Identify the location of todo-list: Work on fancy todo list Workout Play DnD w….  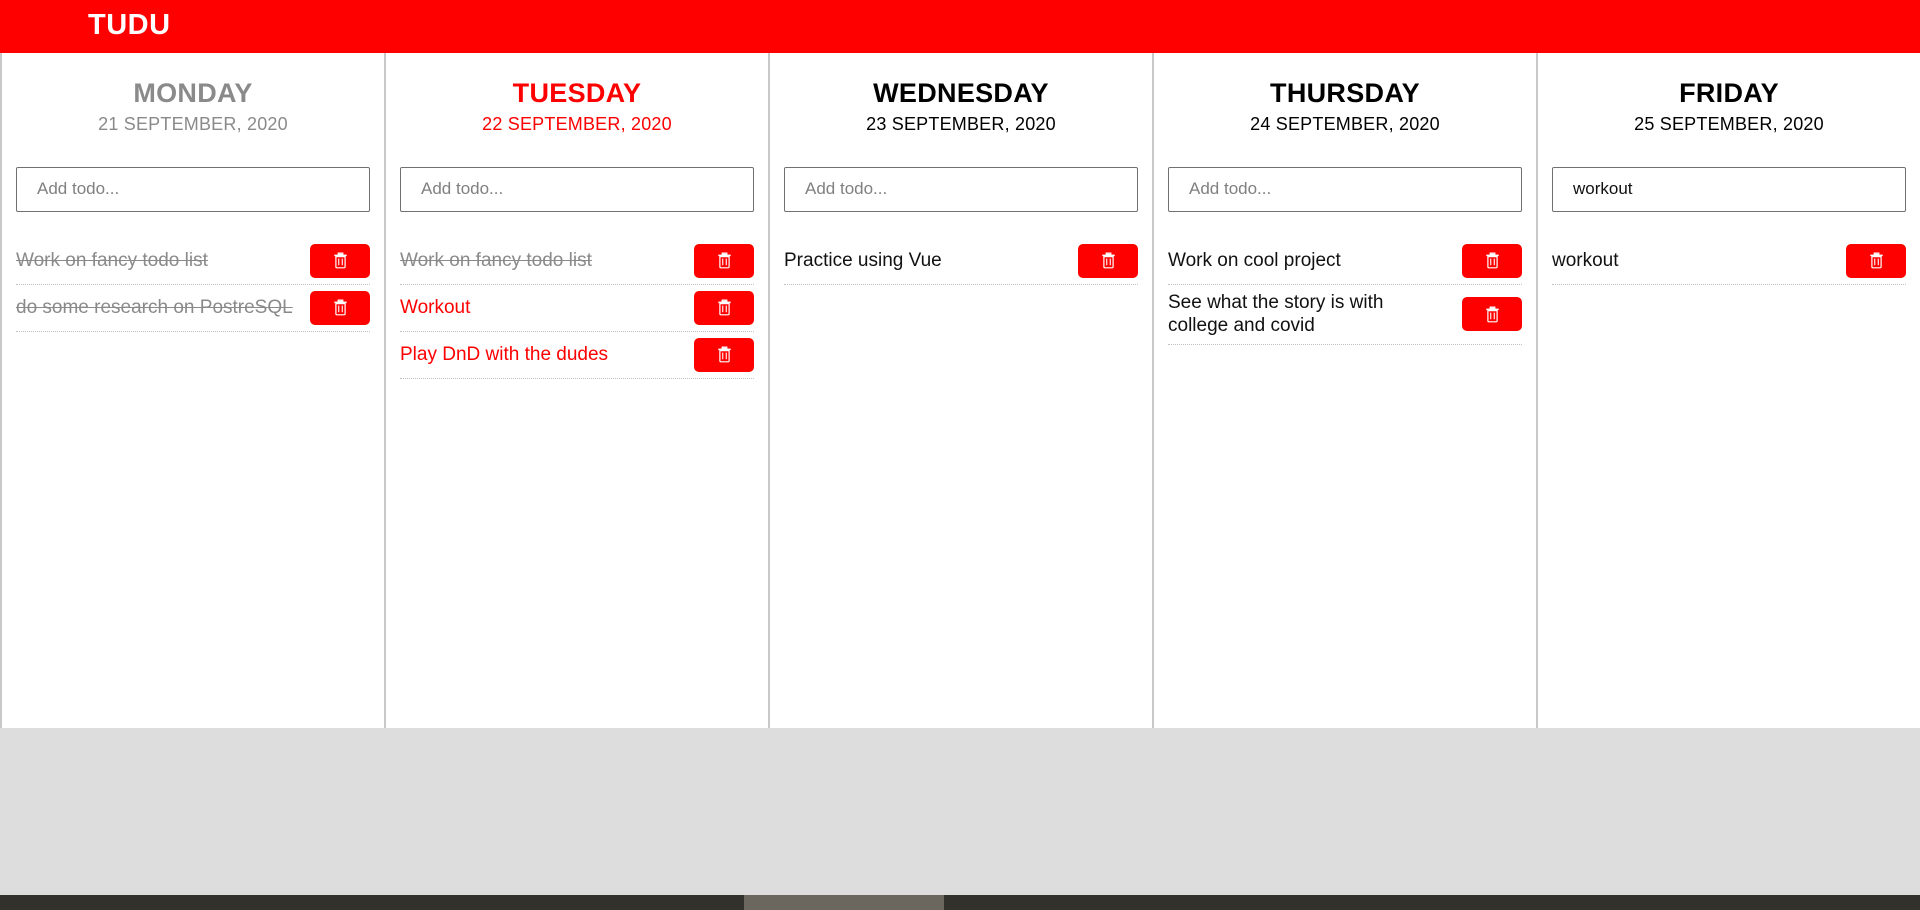
(577, 308).